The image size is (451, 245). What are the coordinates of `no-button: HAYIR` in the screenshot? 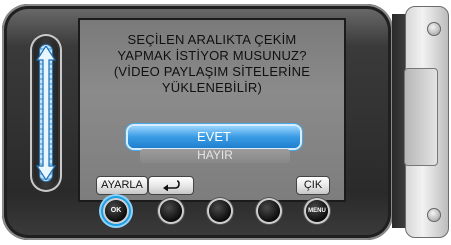 It's located at (215, 156).